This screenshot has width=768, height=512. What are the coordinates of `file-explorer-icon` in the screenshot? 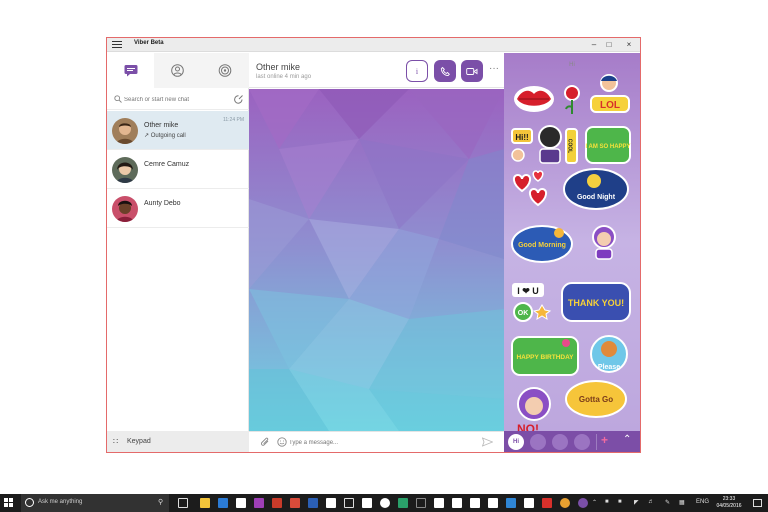 It's located at (205, 503).